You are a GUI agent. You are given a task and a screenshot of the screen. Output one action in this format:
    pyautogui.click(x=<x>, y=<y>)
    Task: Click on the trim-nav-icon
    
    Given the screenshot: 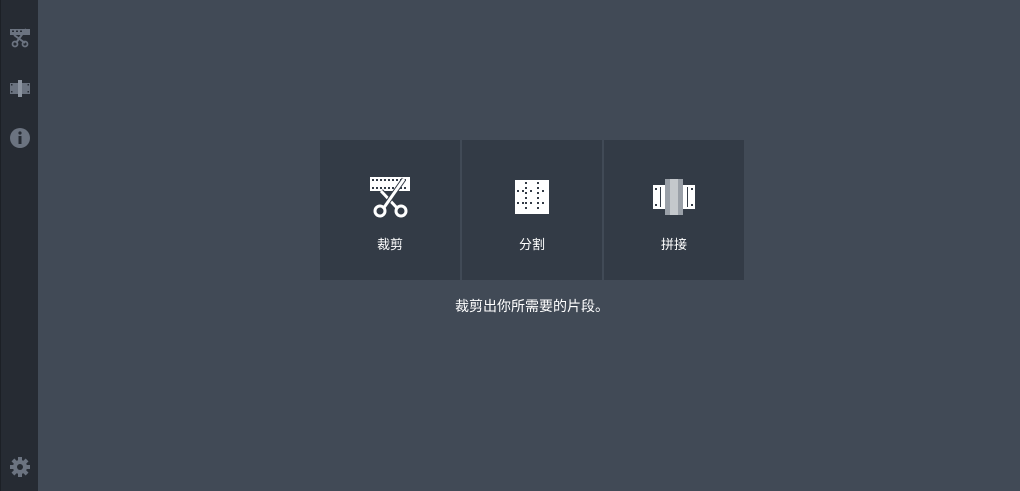 What is the action you would take?
    pyautogui.click(x=20, y=37)
    